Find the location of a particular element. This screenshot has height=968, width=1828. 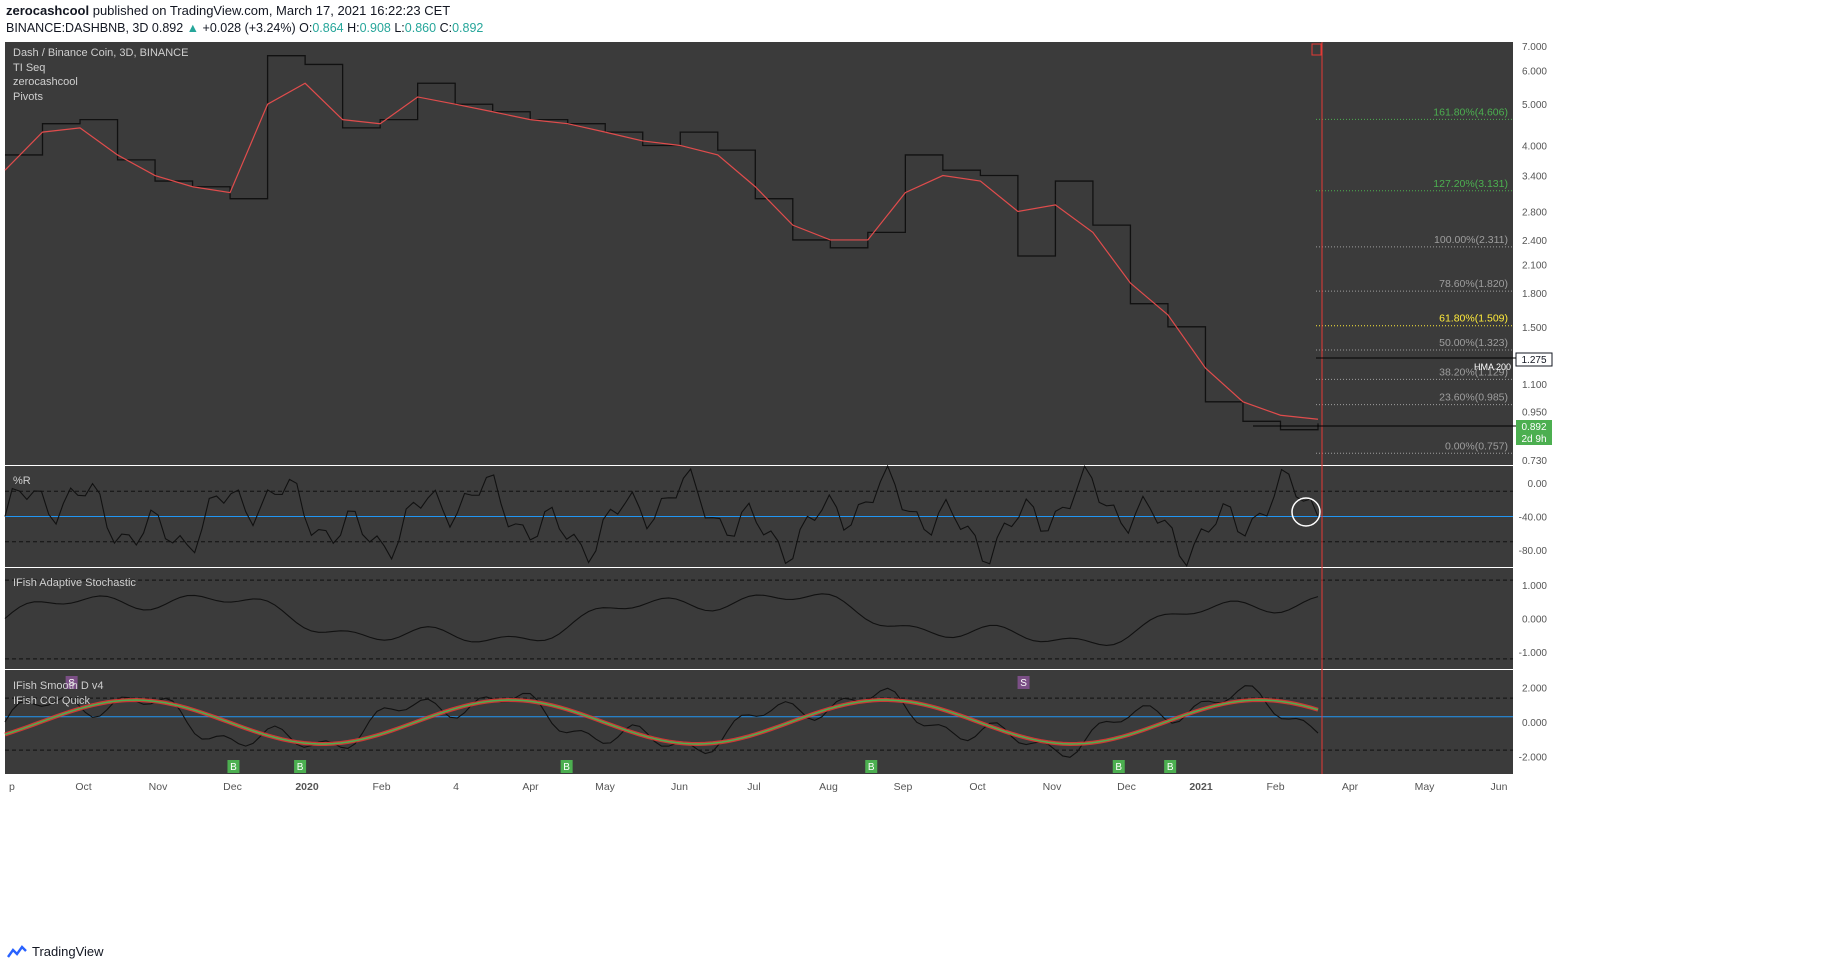

time-tick-16: 2021 is located at coordinates (1201, 787).